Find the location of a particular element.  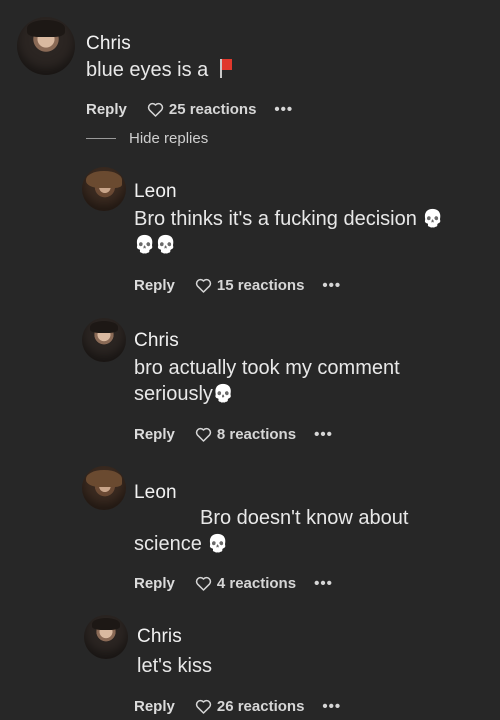

comment-text-line: Bro thinks it's a fucking decision is located at coordinates (275, 219).